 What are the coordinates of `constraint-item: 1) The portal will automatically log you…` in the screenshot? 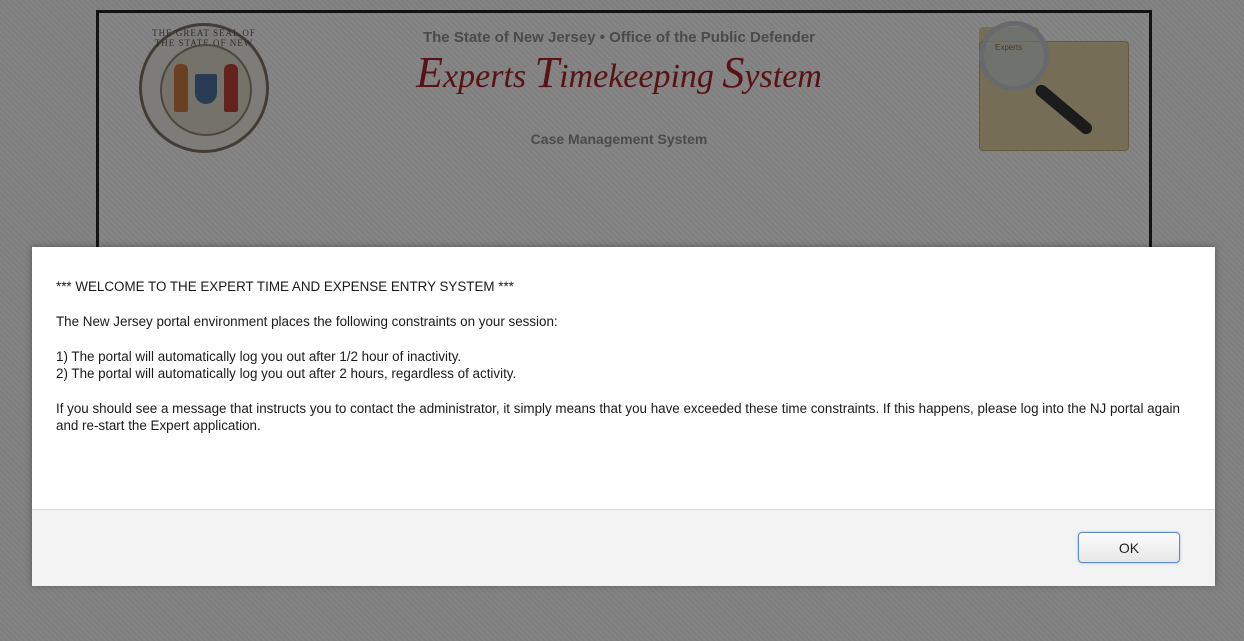 It's located at (259, 356).